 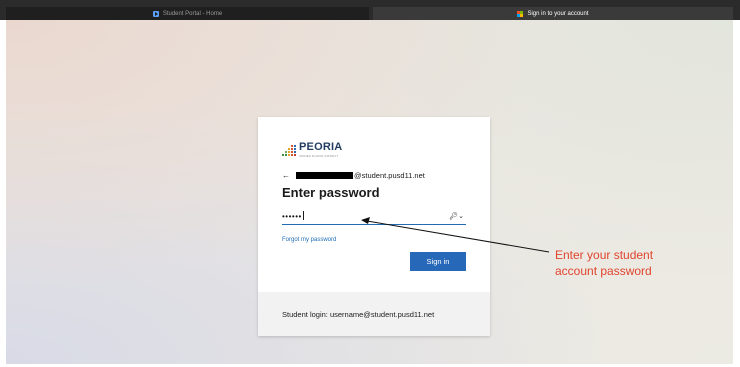 I want to click on annotation-arrow-line, so click(x=458, y=236).